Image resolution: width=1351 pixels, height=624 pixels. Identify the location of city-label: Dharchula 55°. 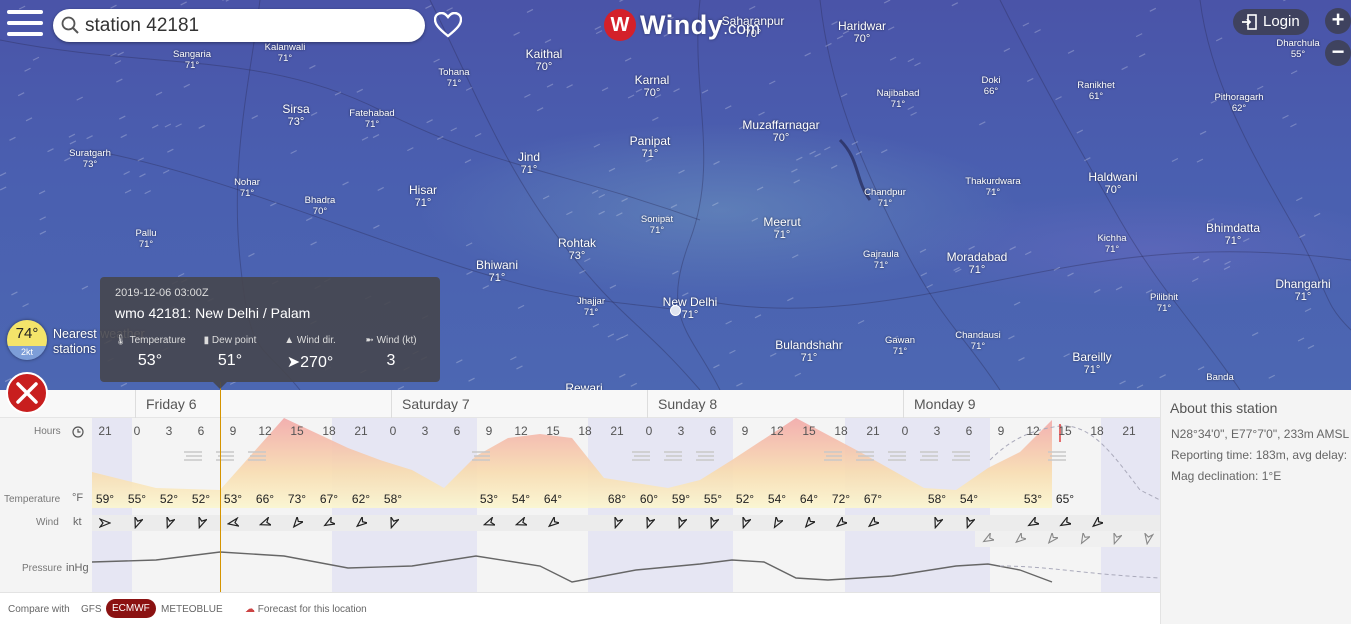
(1297, 49).